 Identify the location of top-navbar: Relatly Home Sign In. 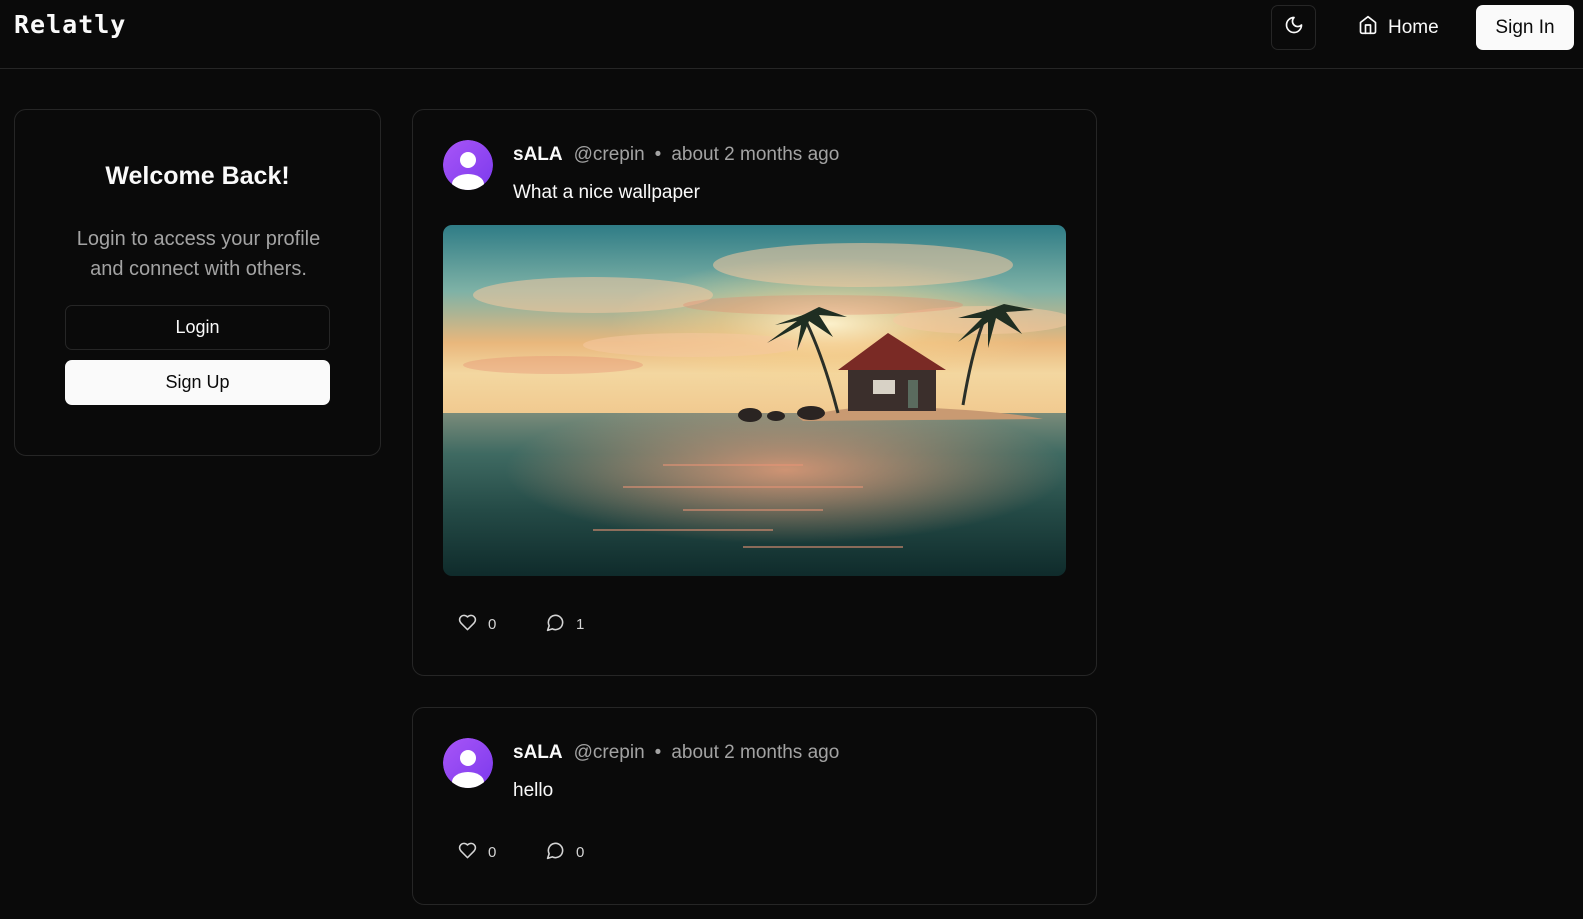
(791, 34).